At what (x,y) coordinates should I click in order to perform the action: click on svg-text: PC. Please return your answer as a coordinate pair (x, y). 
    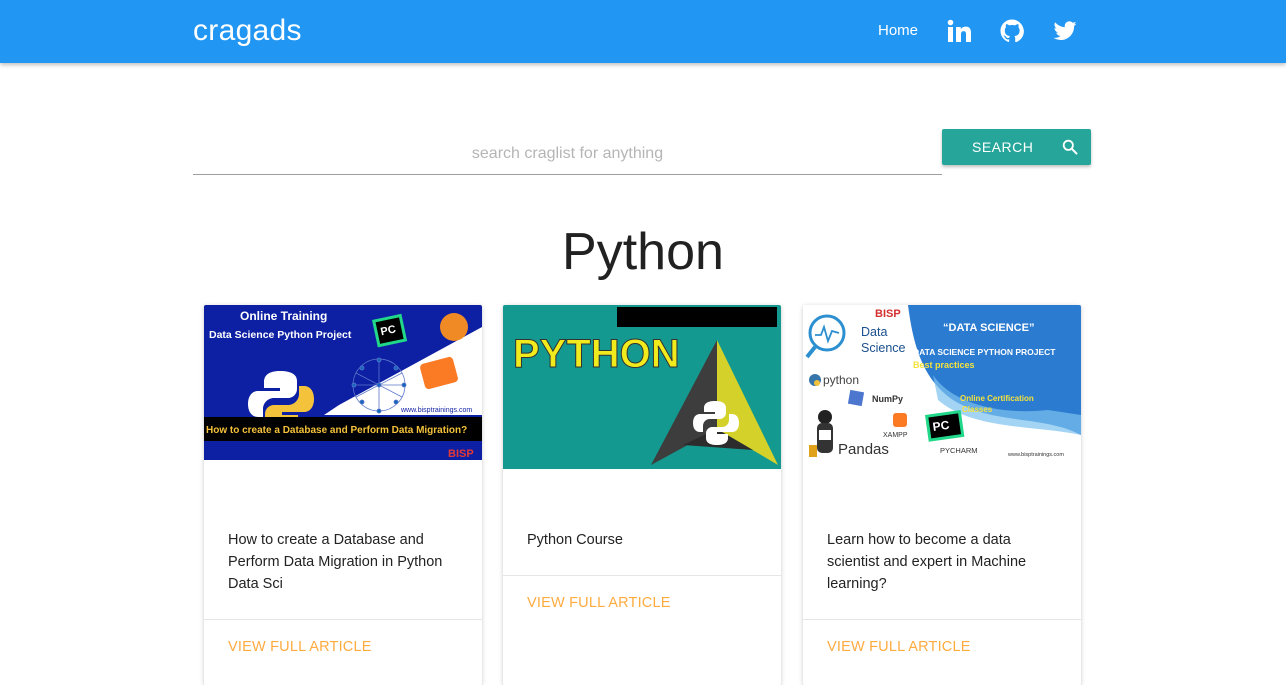
    Looking at the image, I should click on (941, 426).